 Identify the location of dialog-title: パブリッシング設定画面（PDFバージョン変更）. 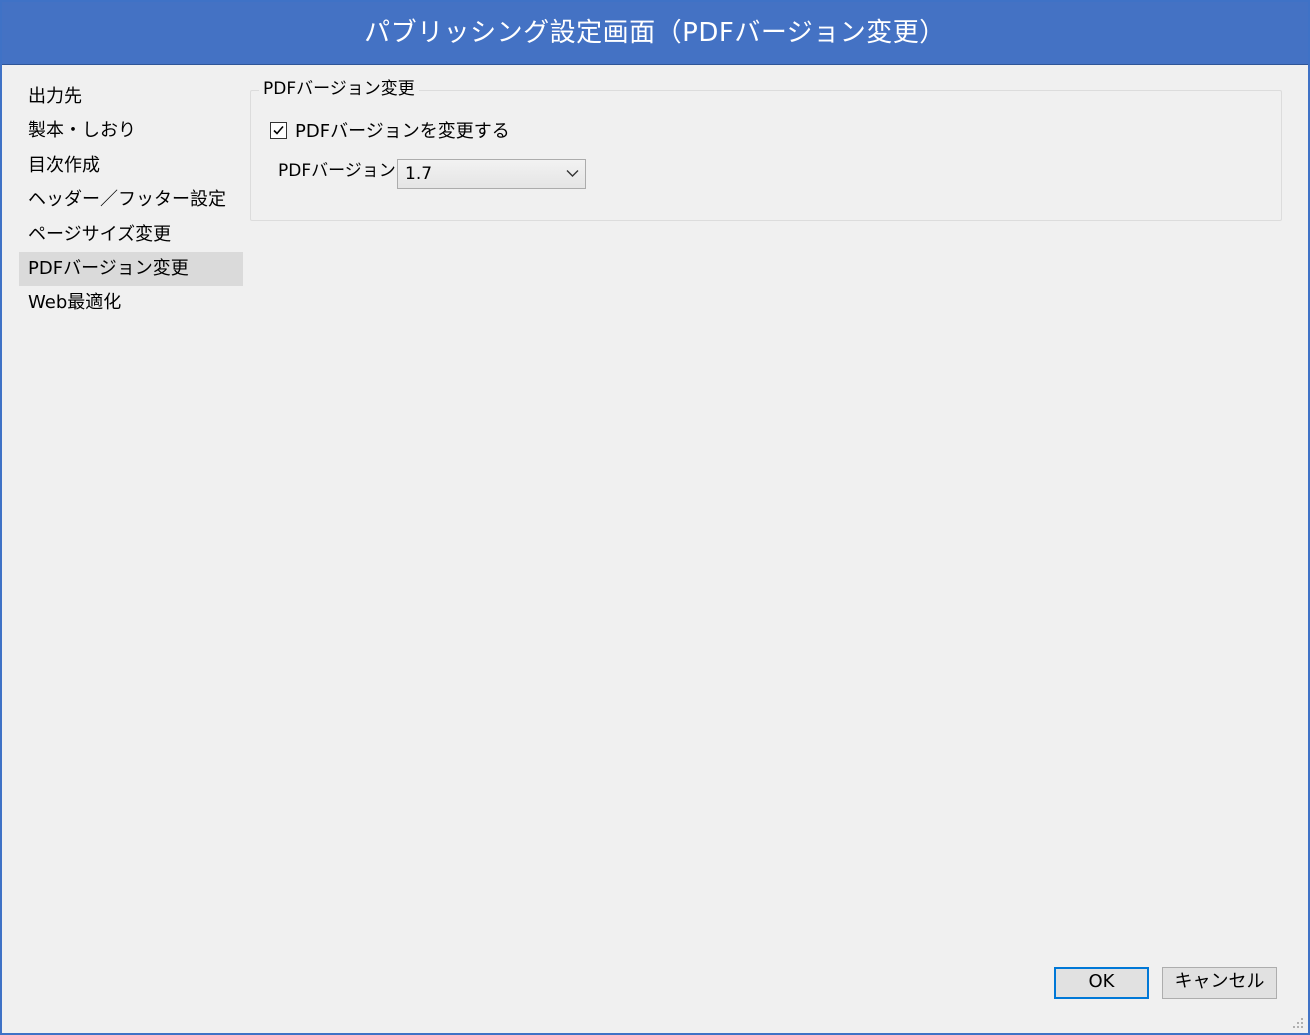
(655, 33).